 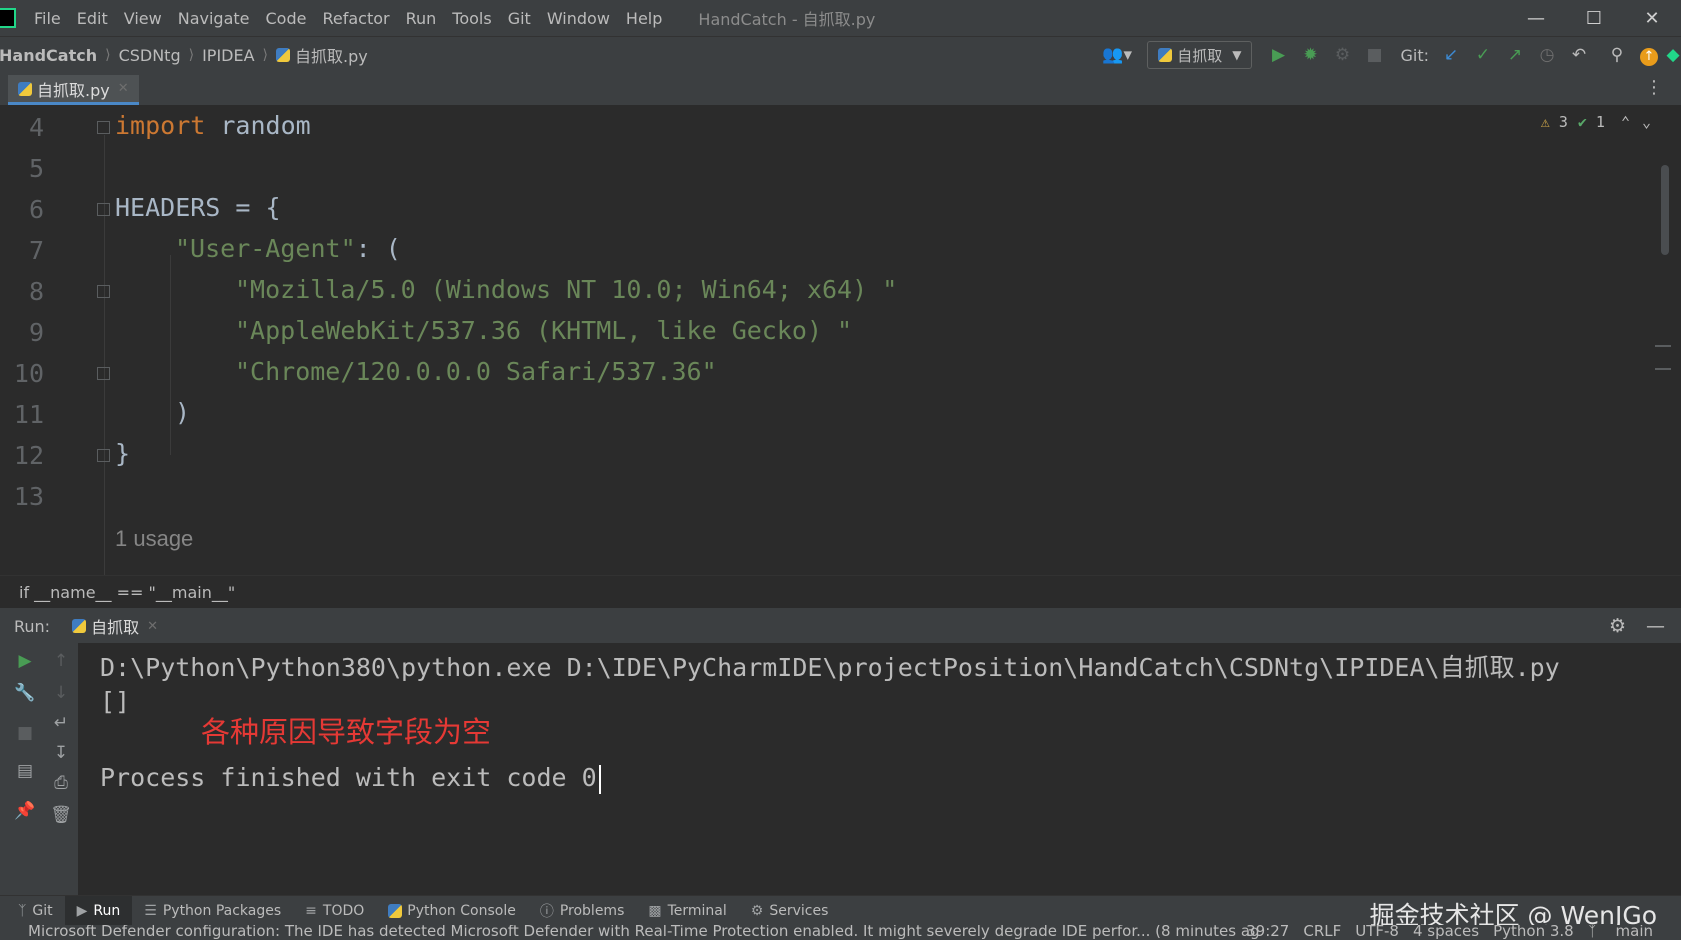 What do you see at coordinates (519, 18) in the screenshot?
I see `menu-git: Git` at bounding box center [519, 18].